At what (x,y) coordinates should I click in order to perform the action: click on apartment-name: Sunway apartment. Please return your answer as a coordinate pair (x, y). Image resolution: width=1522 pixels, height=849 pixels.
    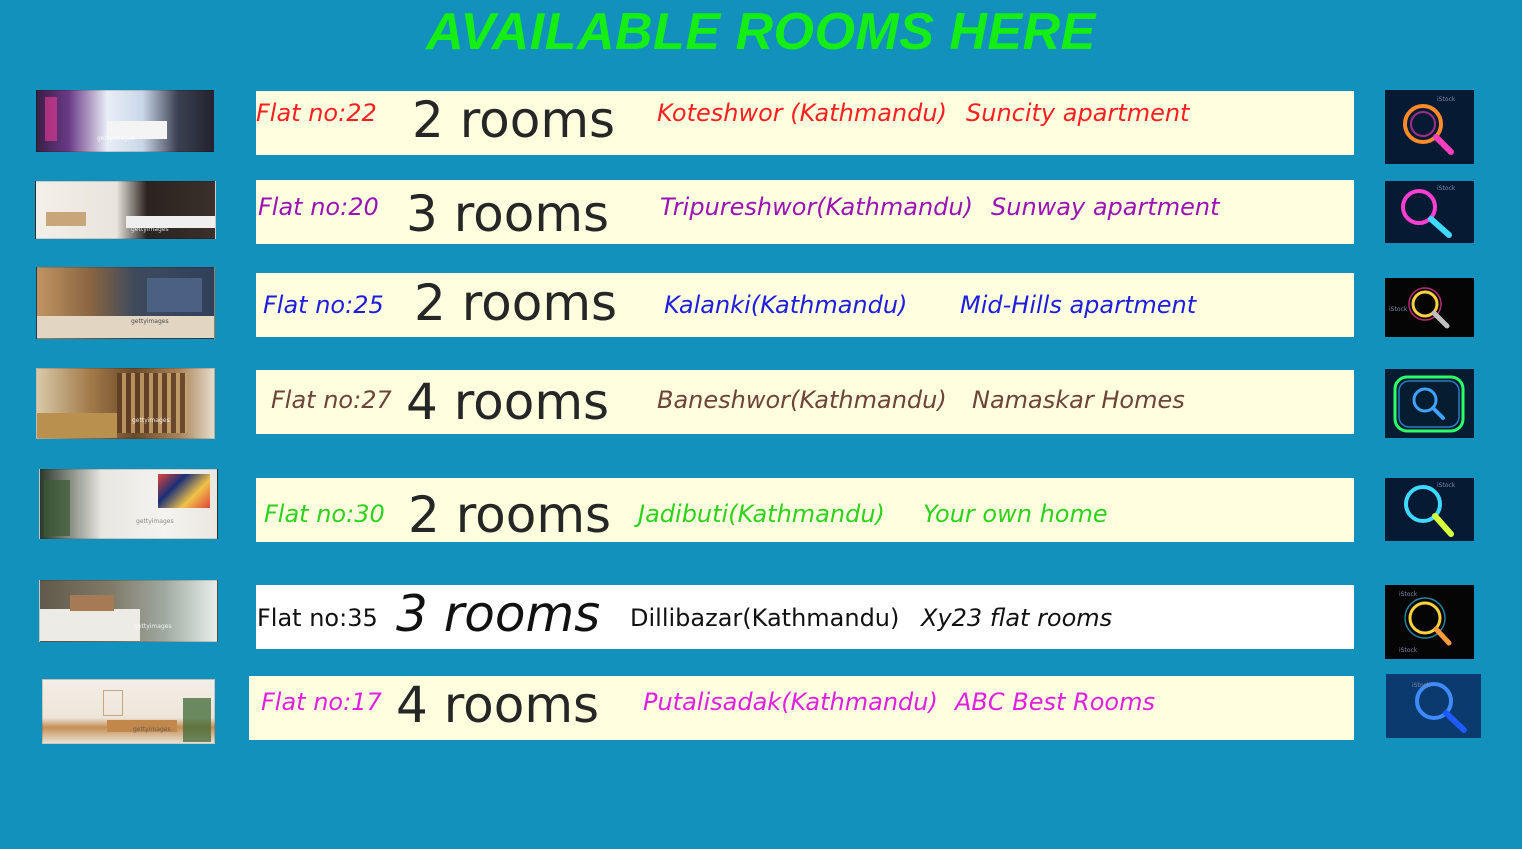
    Looking at the image, I should click on (1105, 207).